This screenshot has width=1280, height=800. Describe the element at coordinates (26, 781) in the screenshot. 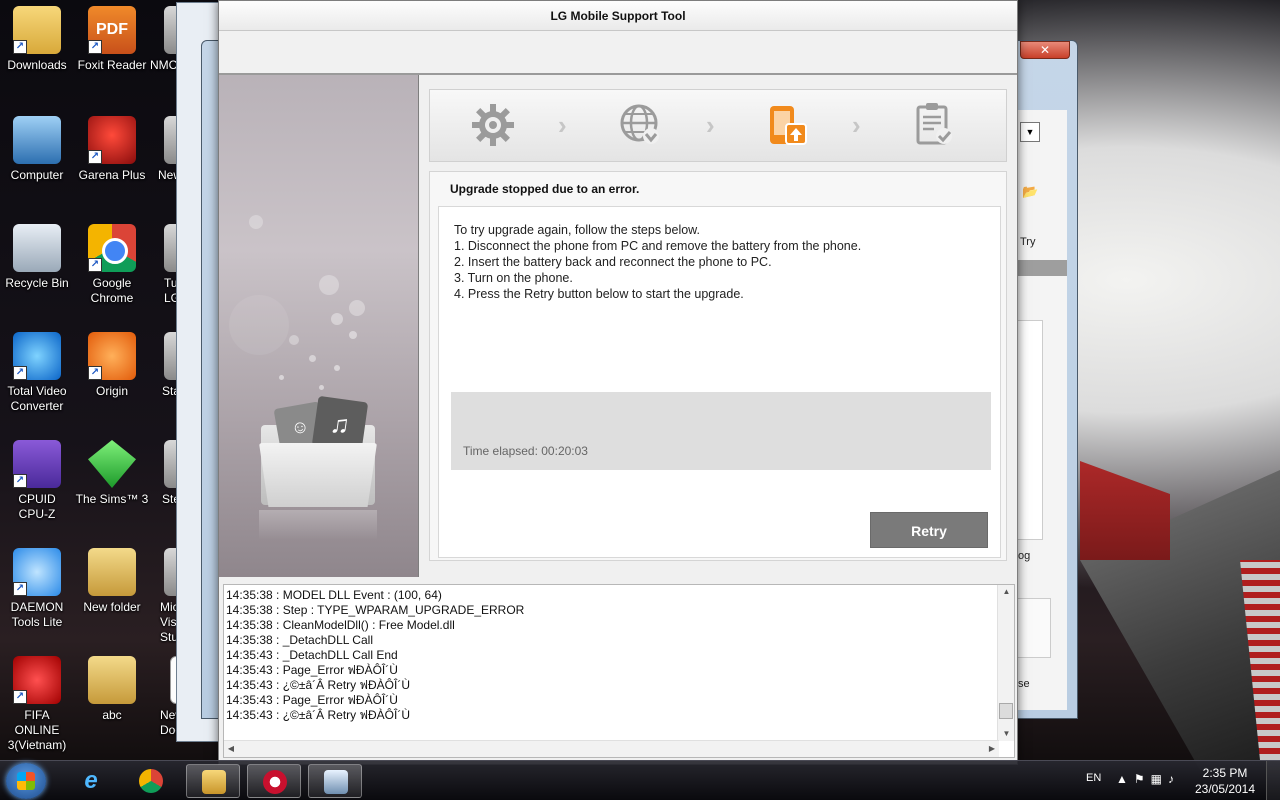

I see `start-button` at that location.